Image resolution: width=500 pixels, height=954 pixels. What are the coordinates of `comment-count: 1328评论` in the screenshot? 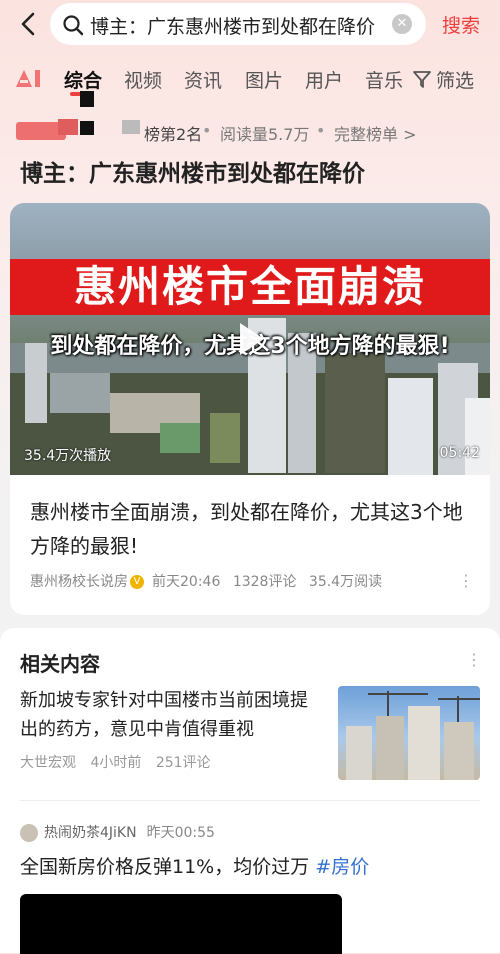 It's located at (264, 582).